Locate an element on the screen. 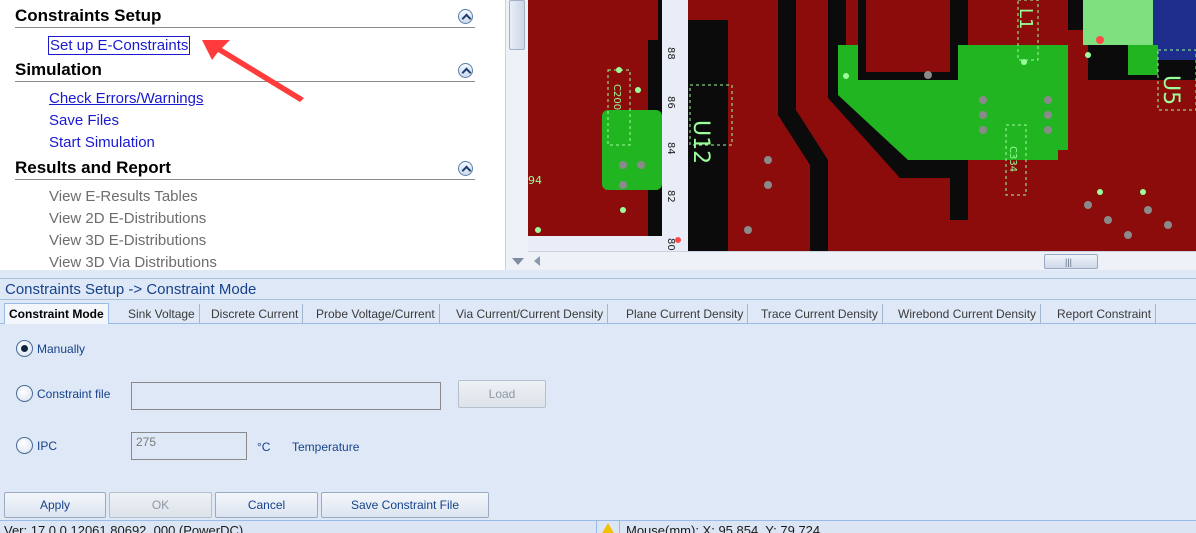 The width and height of the screenshot is (1196, 533). ruler-tick: 88 is located at coordinates (670, 53).